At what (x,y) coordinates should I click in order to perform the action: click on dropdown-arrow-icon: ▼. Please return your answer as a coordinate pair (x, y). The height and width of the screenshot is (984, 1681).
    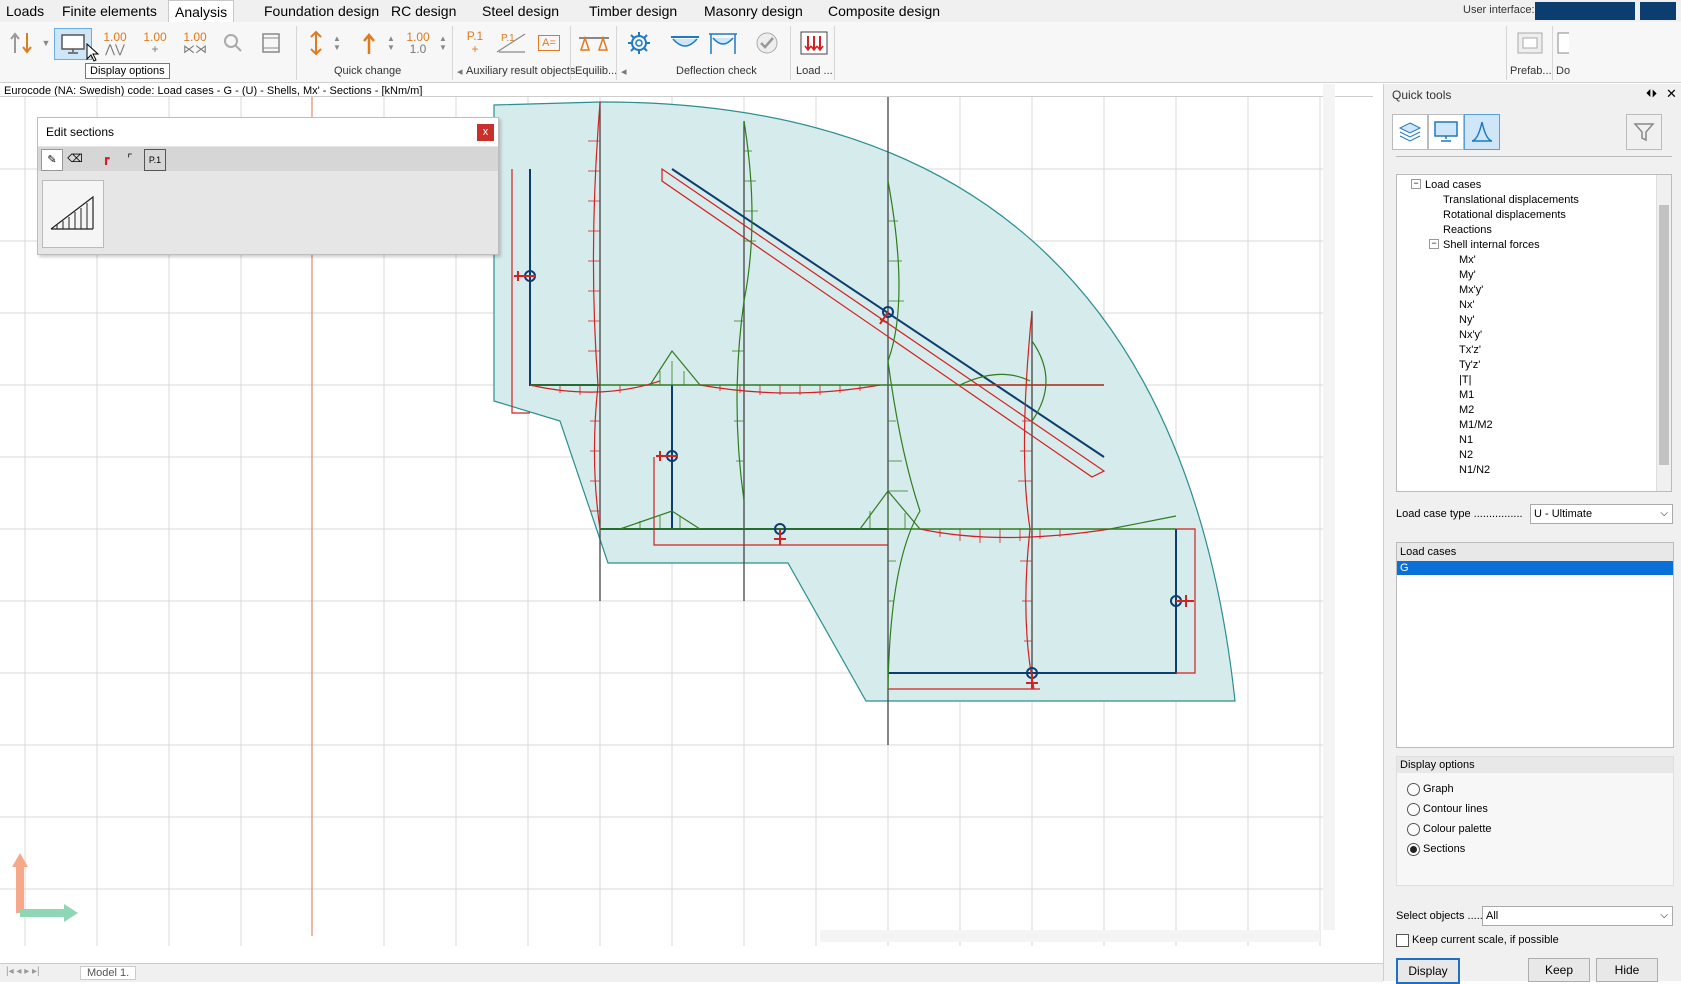
    Looking at the image, I should click on (46, 43).